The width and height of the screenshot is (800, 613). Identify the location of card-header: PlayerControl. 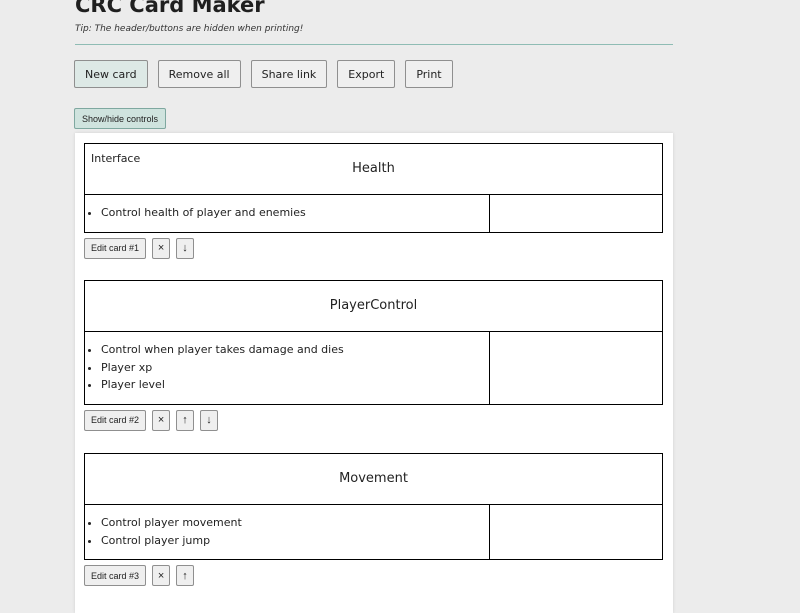
(373, 306).